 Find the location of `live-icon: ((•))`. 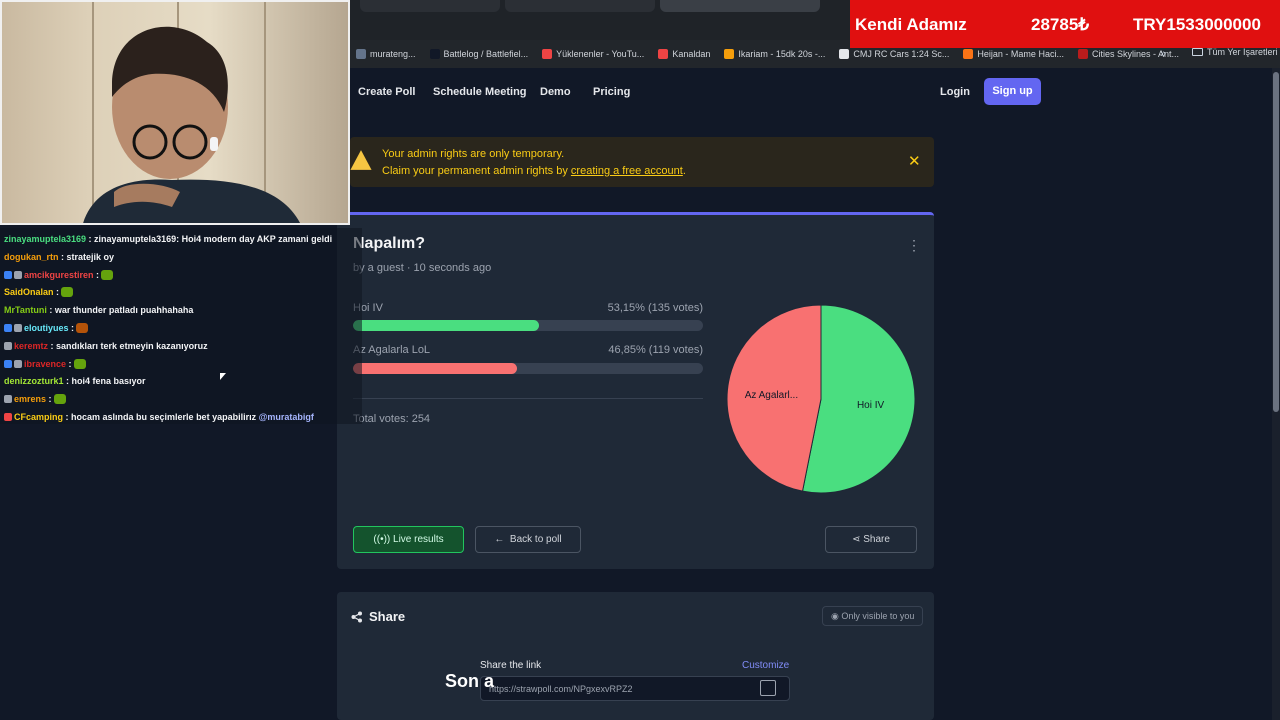

live-icon: ((•)) is located at coordinates (383, 539).